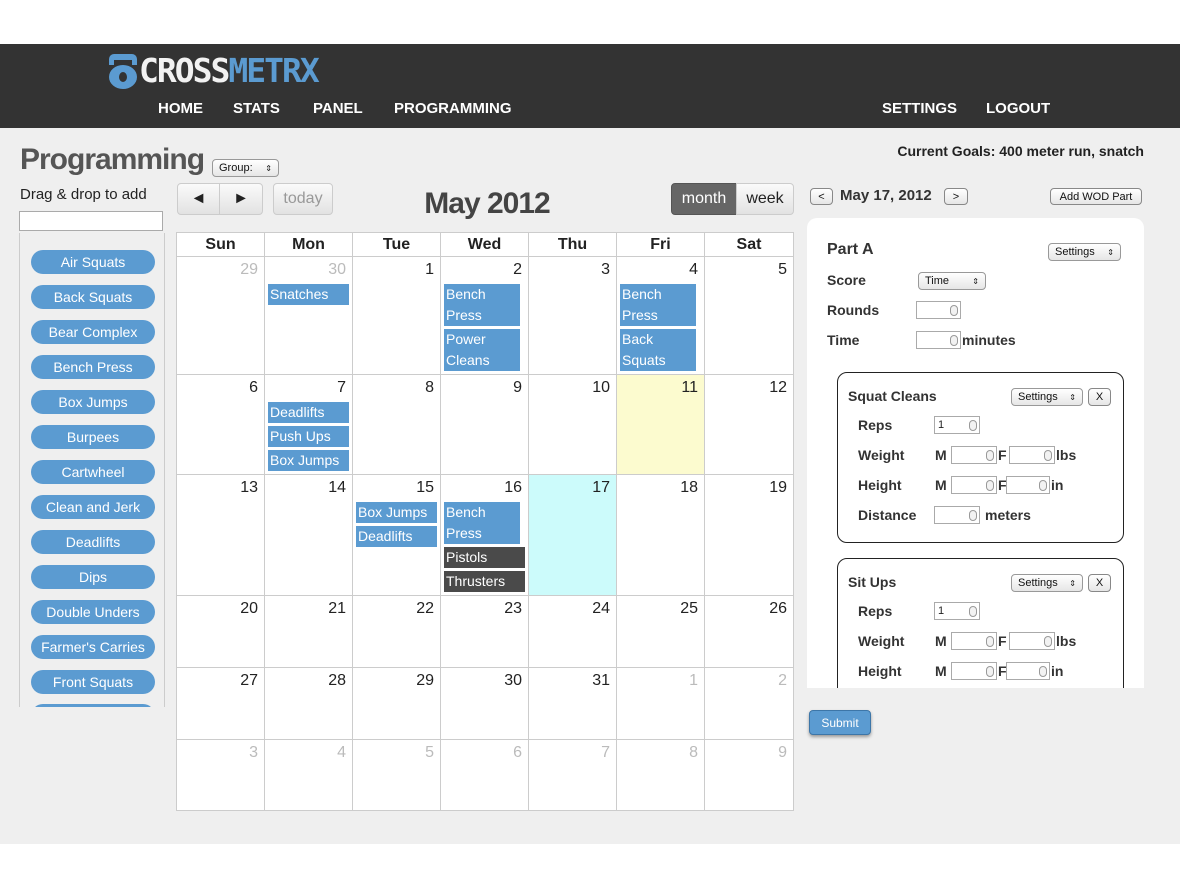 The image size is (1180, 888). I want to click on calendar-day-cell: 23, so click(485, 632).